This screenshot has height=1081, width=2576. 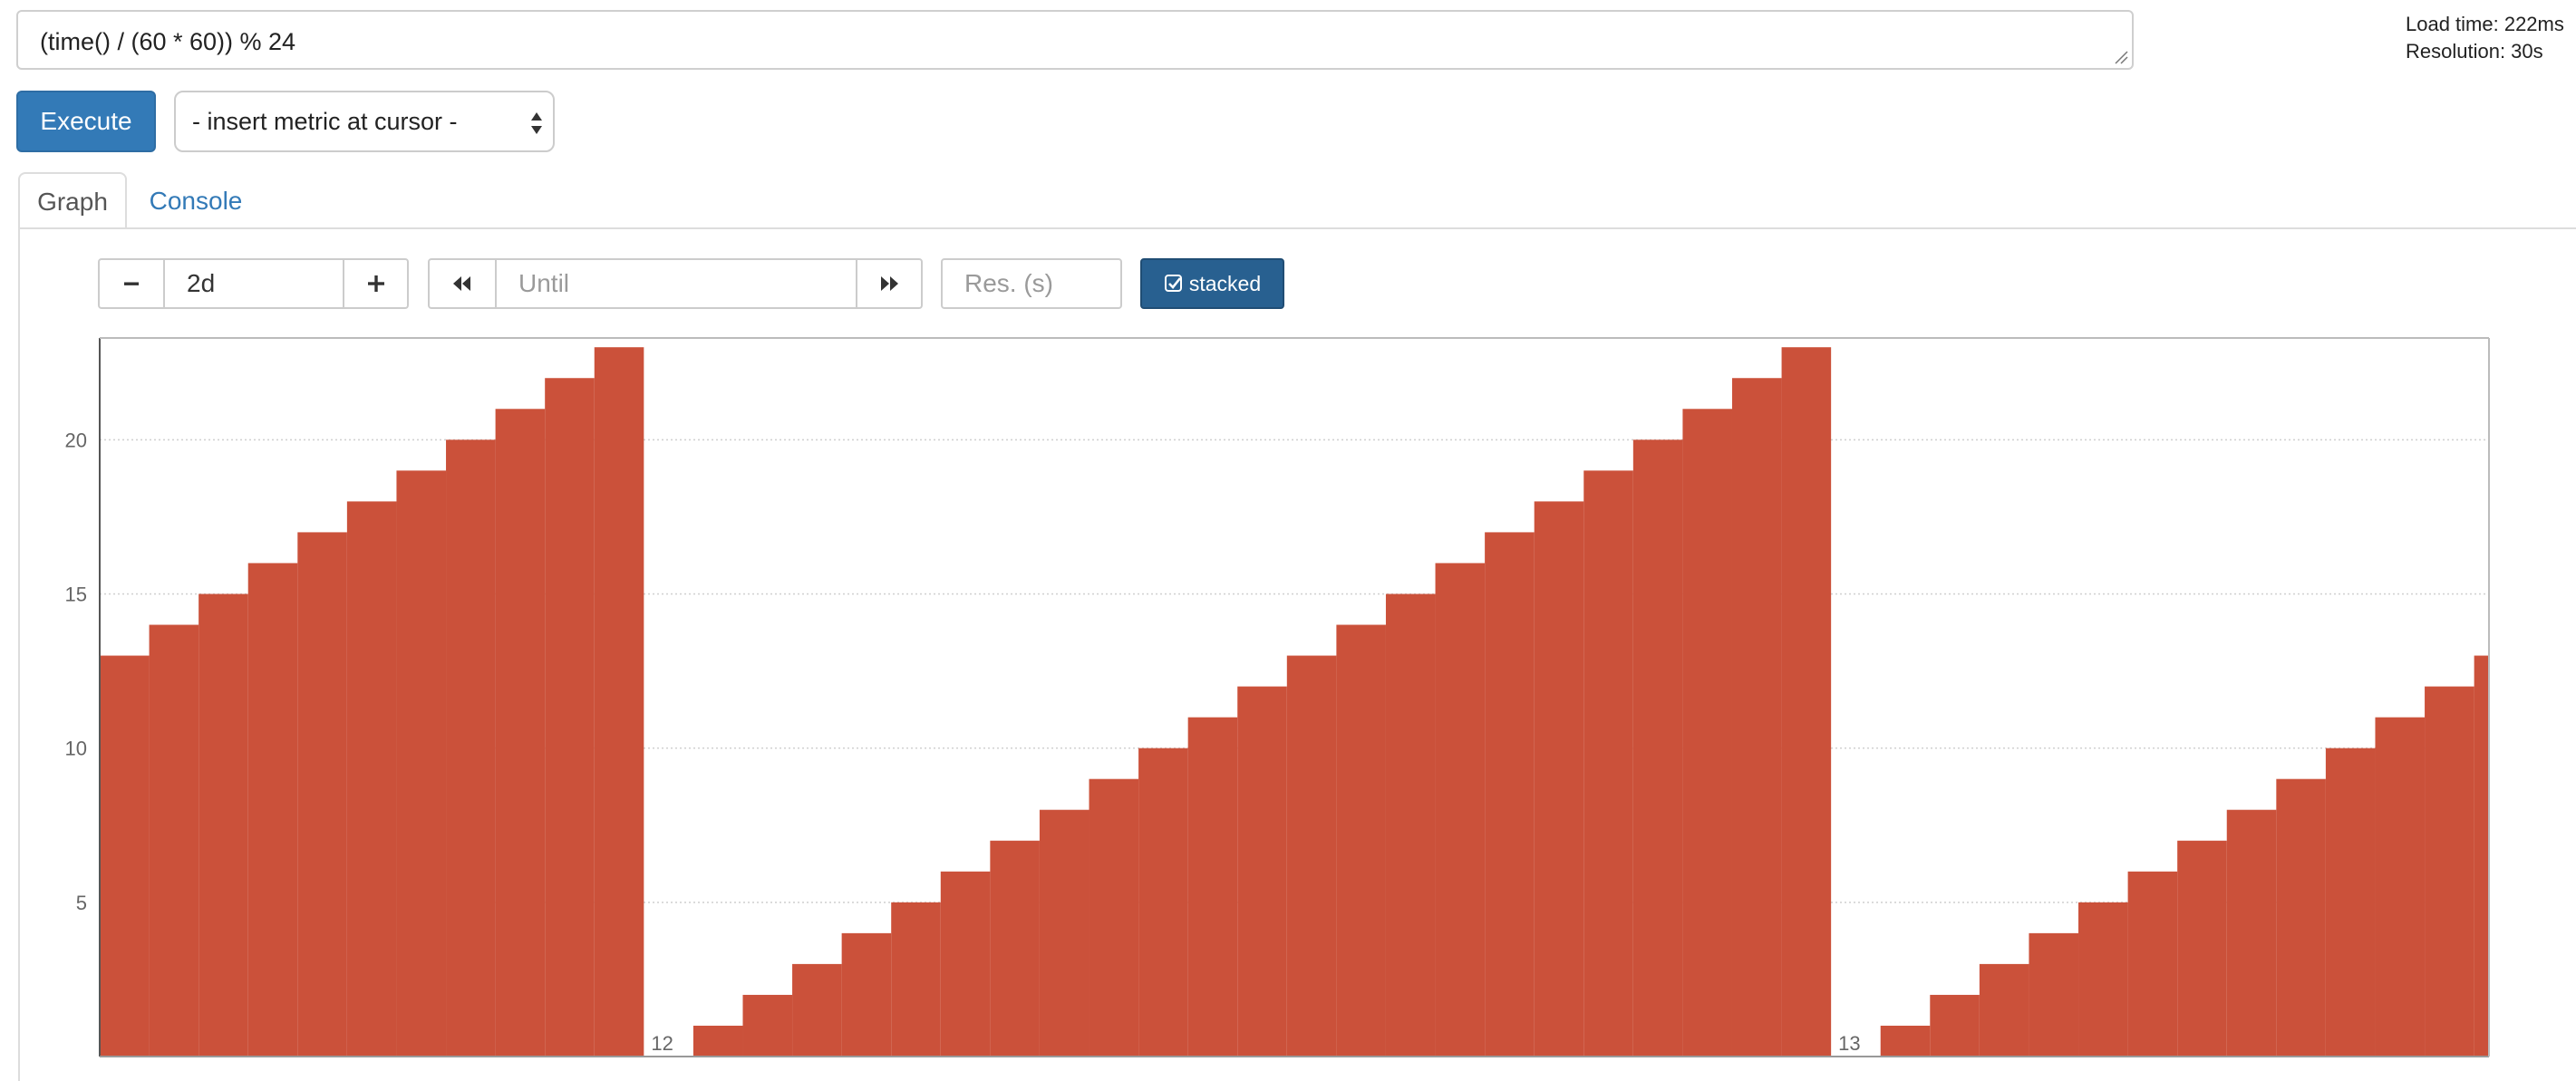 I want to click on y-tick-label: 15, so click(x=76, y=594).